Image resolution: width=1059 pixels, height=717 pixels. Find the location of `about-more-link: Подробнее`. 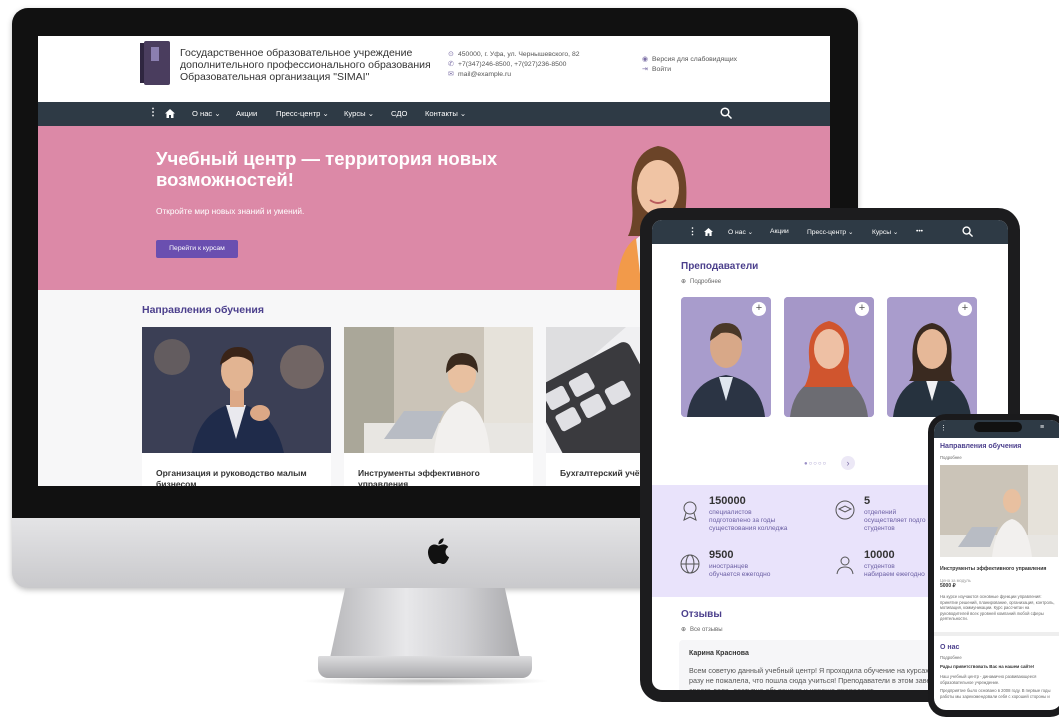

about-more-link: Подробнее is located at coordinates (951, 658).